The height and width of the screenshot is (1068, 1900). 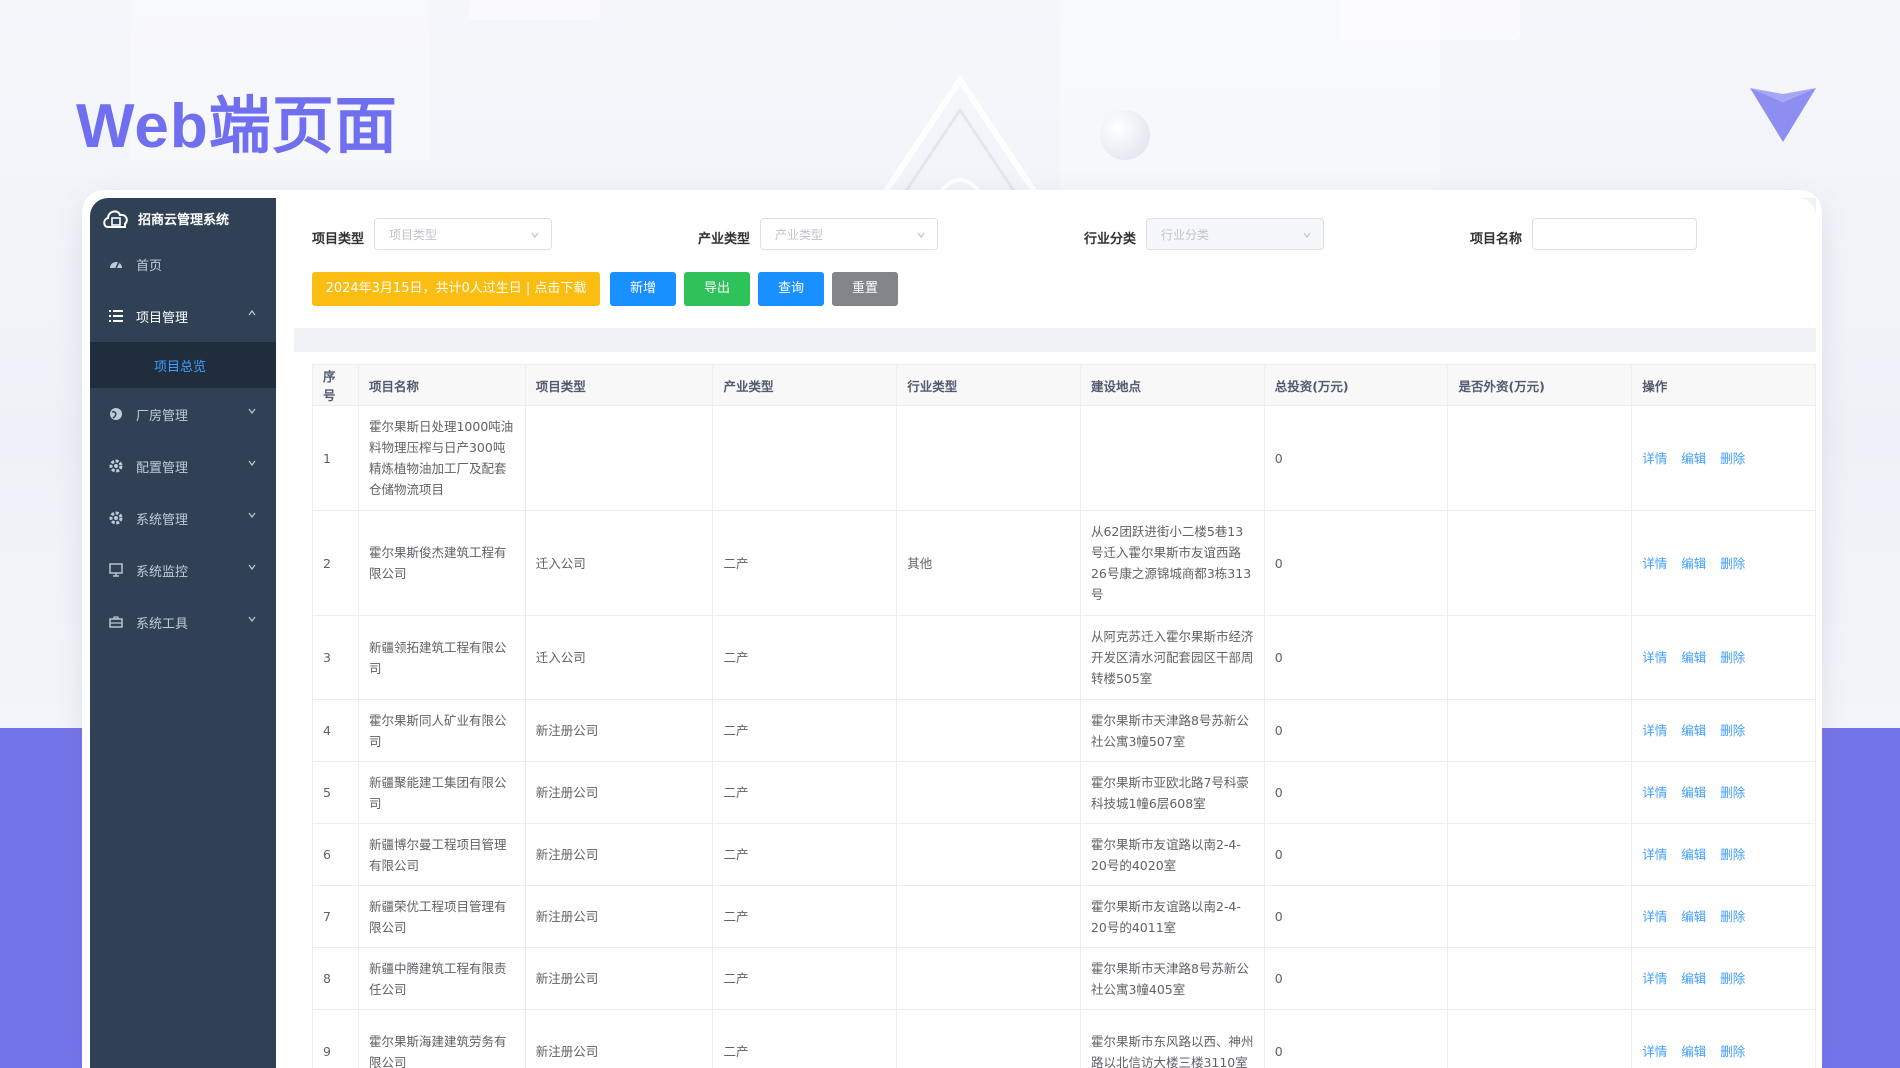 I want to click on sector-select: 行业分类, so click(x=1235, y=234).